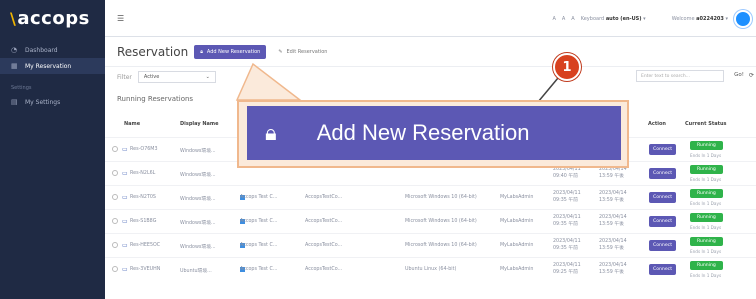  What do you see at coordinates (271, 133) in the screenshot?
I see `lock-icon: 🔒︎` at bounding box center [271, 133].